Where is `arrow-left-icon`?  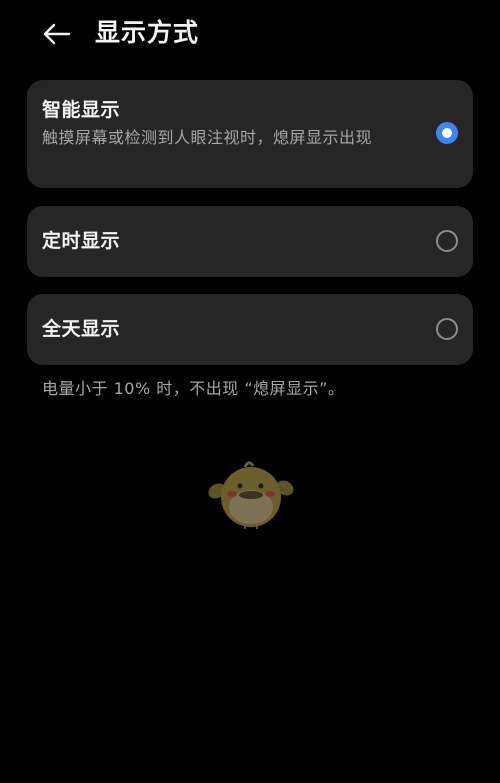 arrow-left-icon is located at coordinates (57, 34).